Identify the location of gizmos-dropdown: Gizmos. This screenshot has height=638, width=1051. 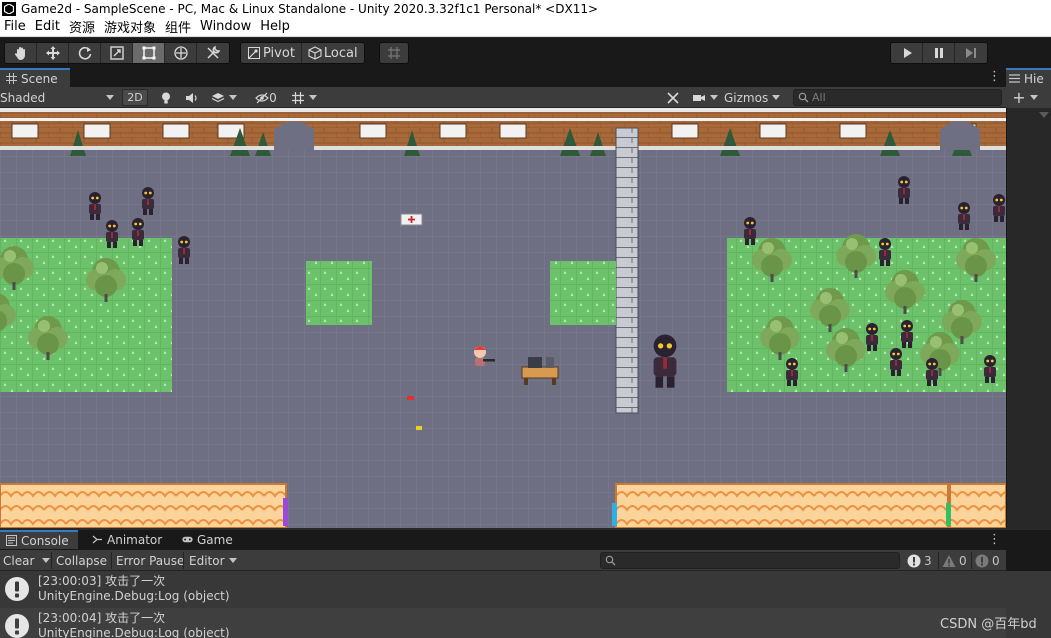
(756, 97).